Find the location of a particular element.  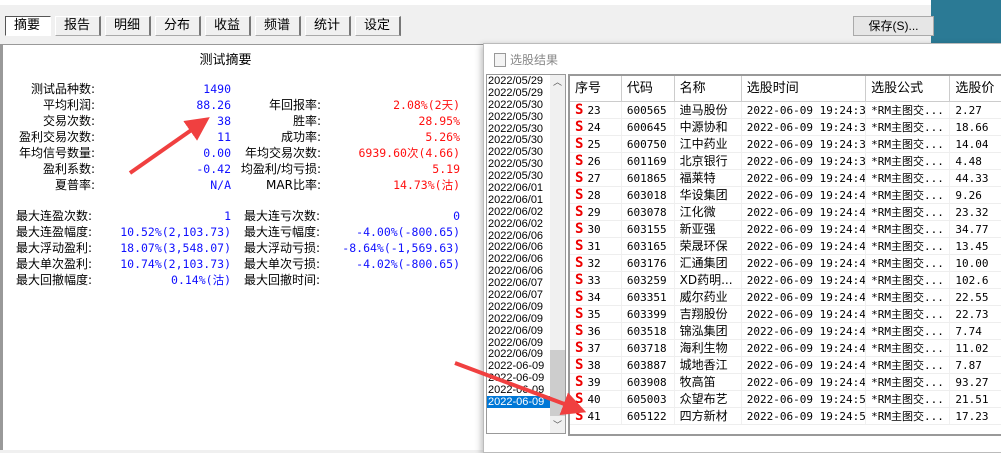

cell: 华设集团 is located at coordinates (708, 195).